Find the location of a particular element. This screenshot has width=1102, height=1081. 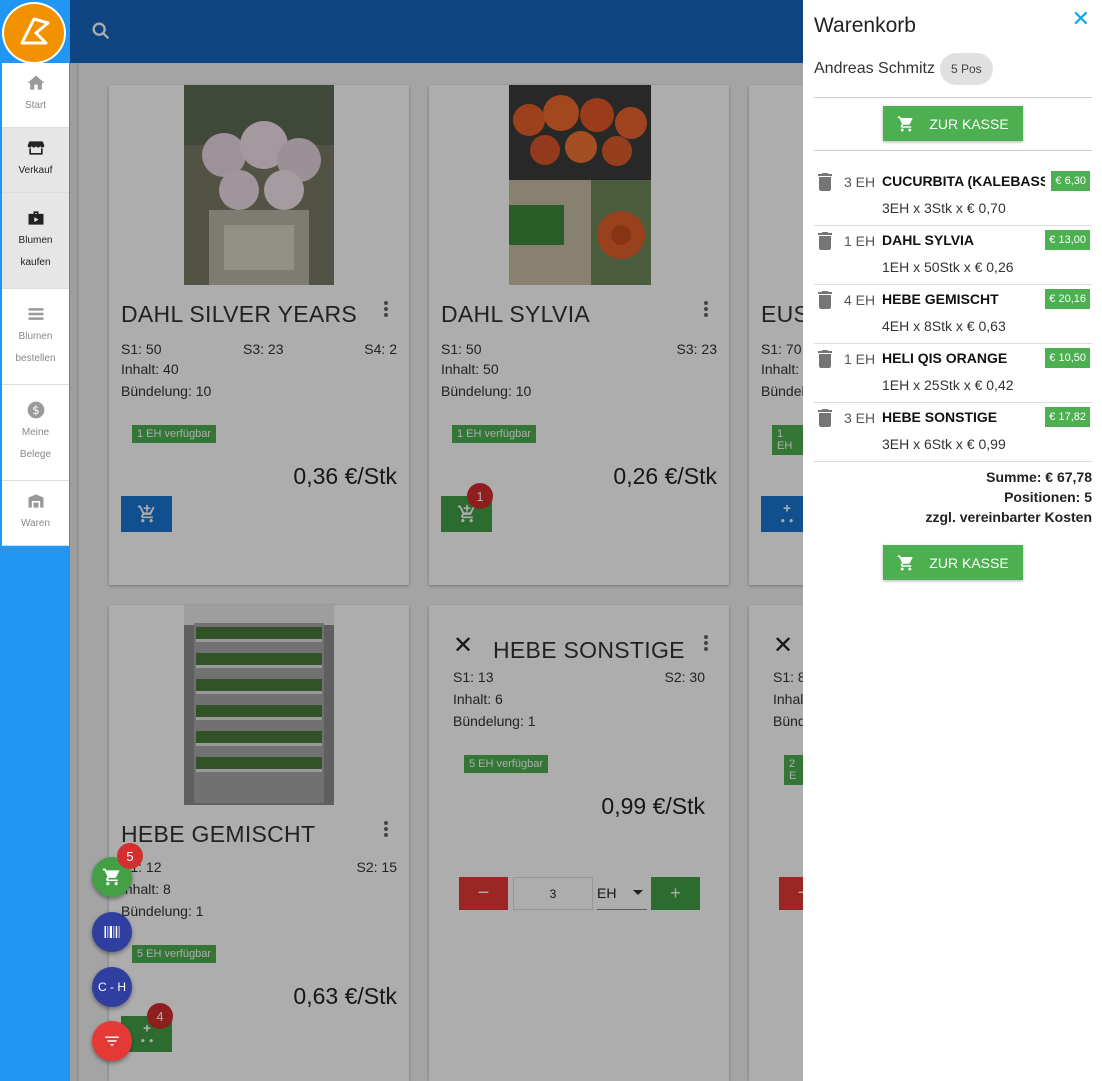

cart-item-name: HEBE GEMISCHT is located at coordinates (940, 299).